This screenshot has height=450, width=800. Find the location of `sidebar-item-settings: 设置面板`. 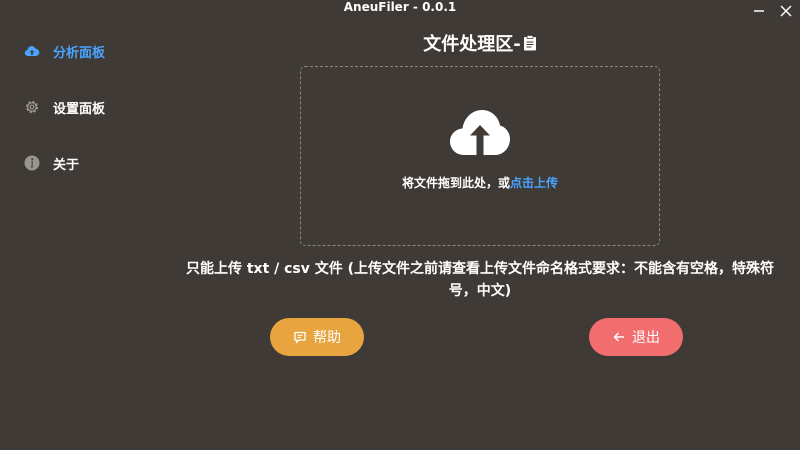

sidebar-item-settings: 设置面板 is located at coordinates (94, 107).